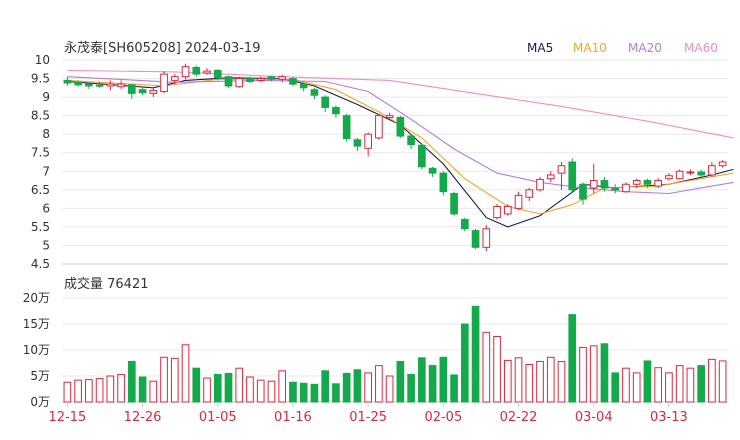 This screenshot has height=440, width=740. Describe the element at coordinates (40, 116) in the screenshot. I see `price-tick-label: 8.5` at that location.